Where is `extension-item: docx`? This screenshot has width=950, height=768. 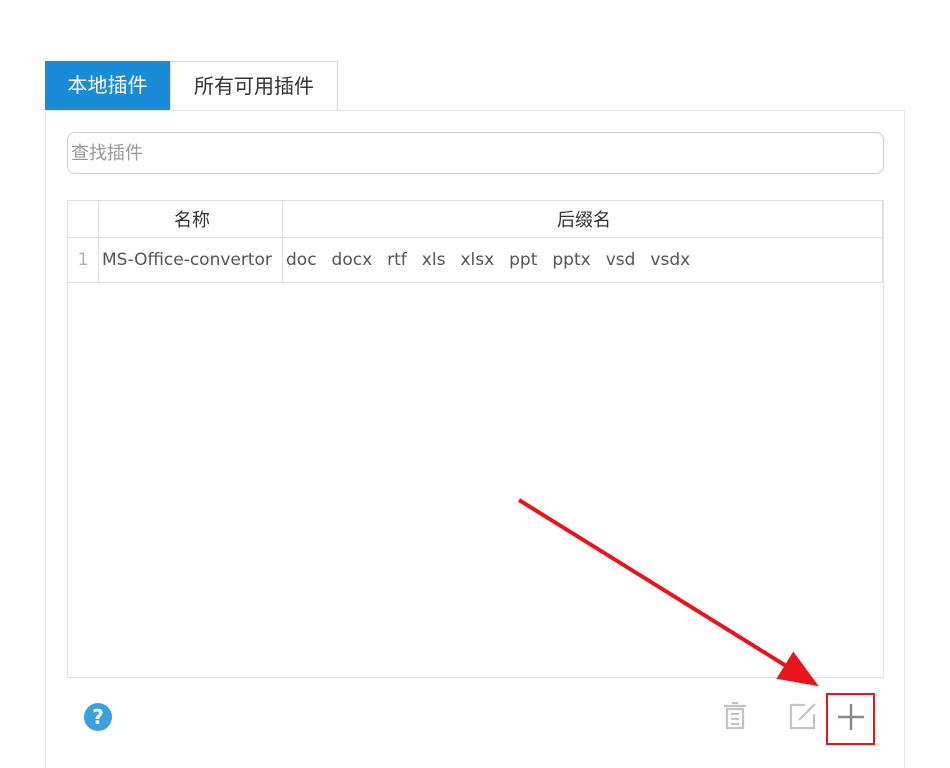 extension-item: docx is located at coordinates (352, 260).